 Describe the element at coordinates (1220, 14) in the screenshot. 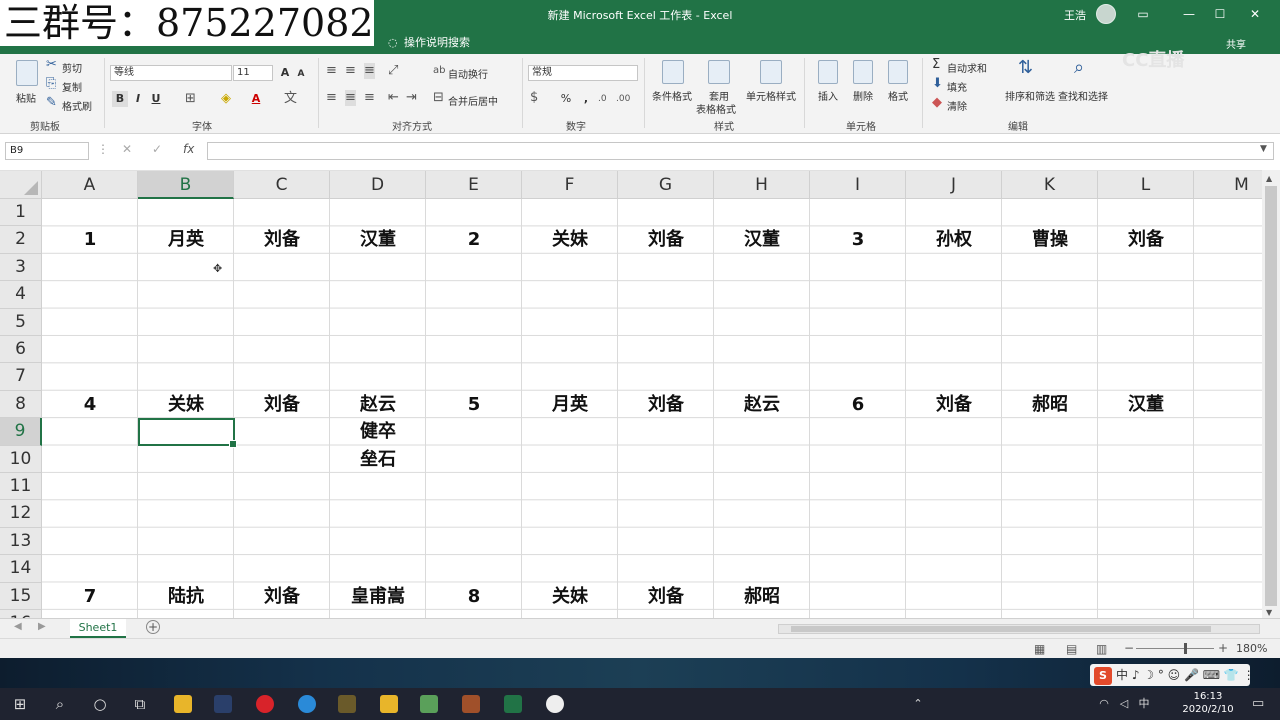

I see `maximize-icon: ☐` at that location.